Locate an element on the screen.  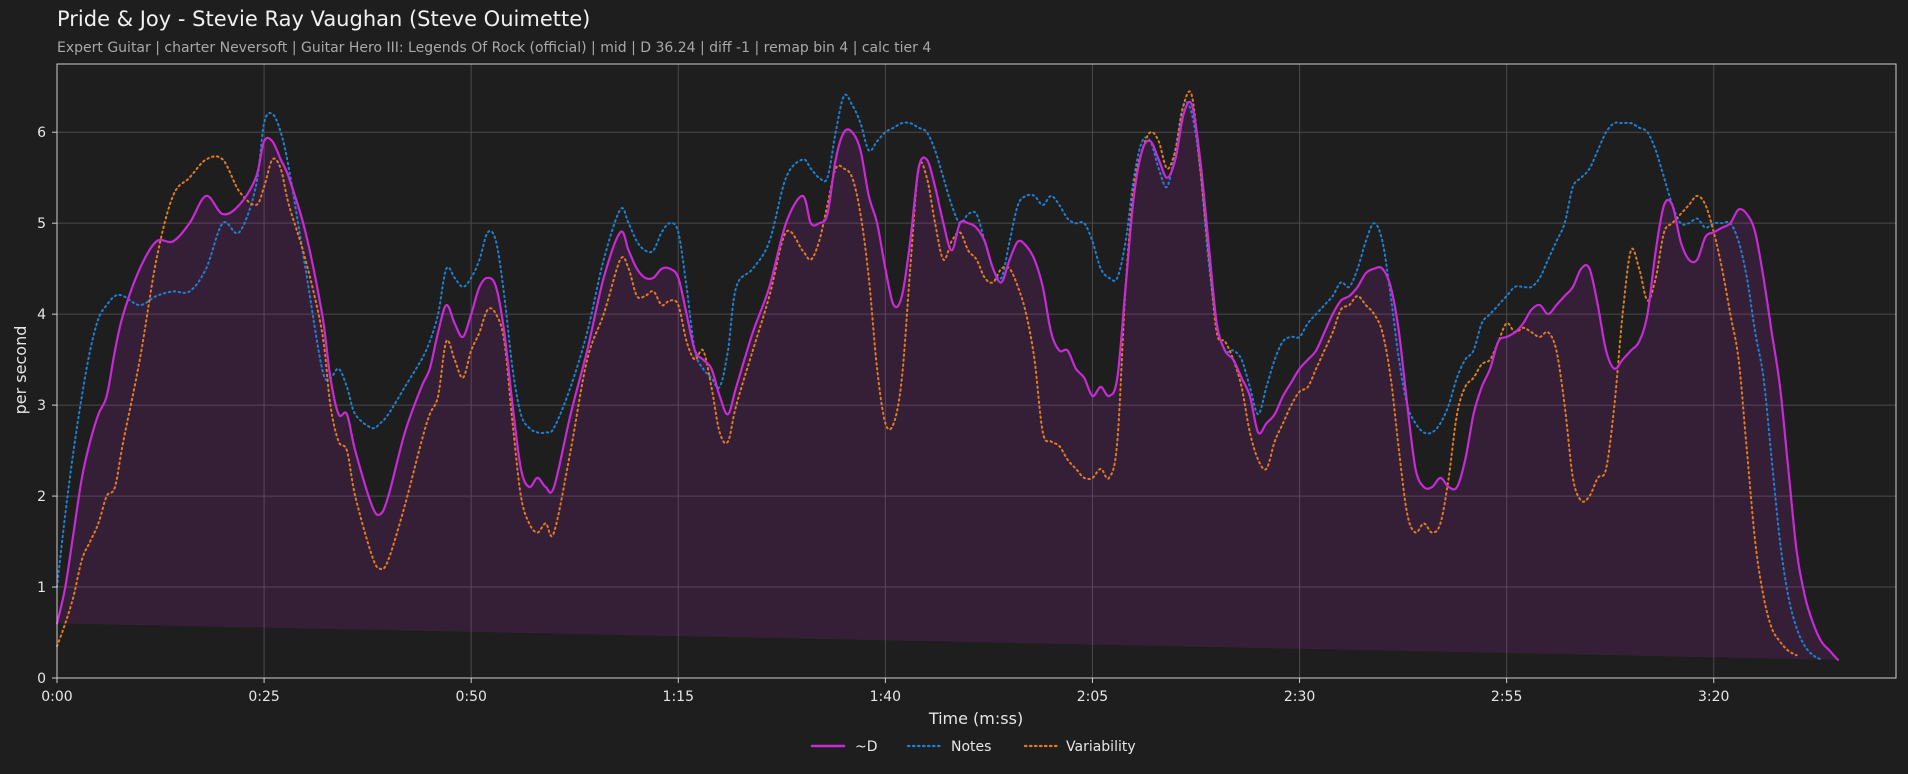
x-tick-label: 0:50 is located at coordinates (470, 697).